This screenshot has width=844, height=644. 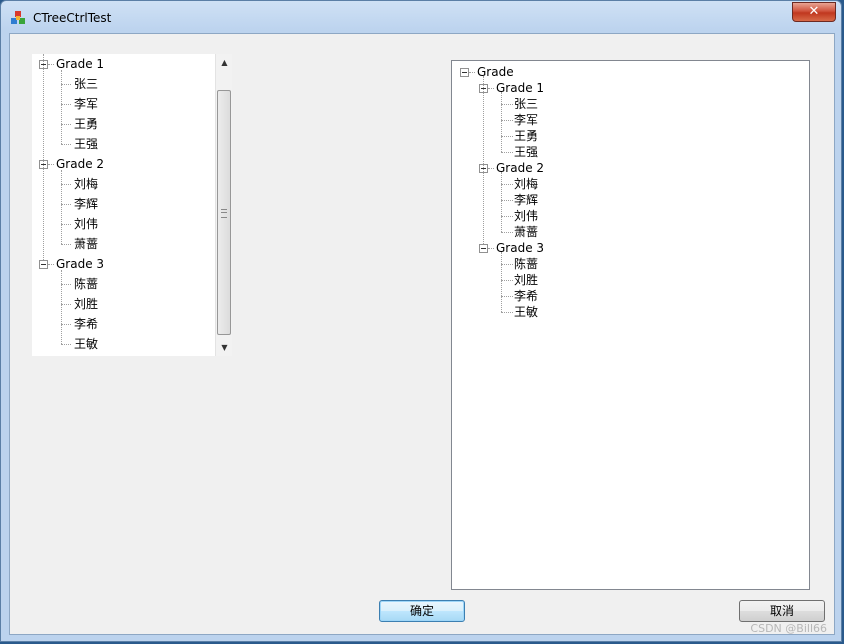 I want to click on close-icon: ✕, so click(x=814, y=11).